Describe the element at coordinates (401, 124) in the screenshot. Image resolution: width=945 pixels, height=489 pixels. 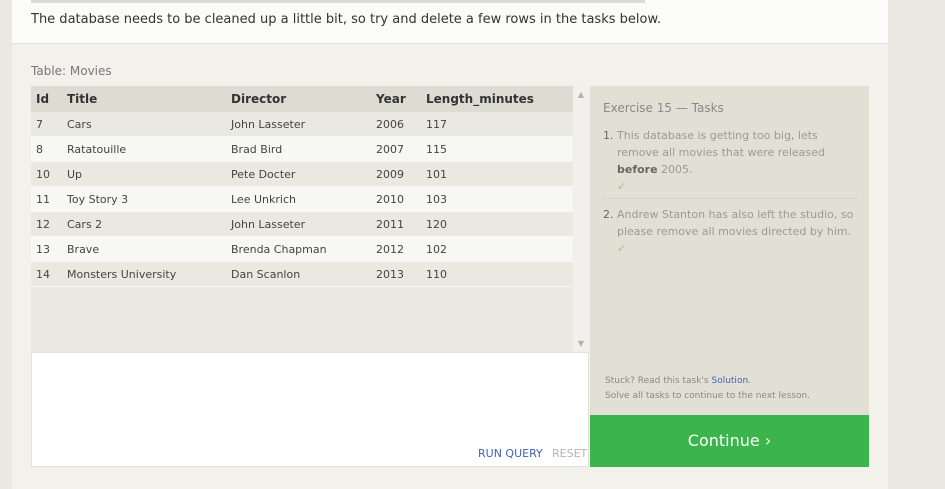
I see `cell-year: 2006` at that location.